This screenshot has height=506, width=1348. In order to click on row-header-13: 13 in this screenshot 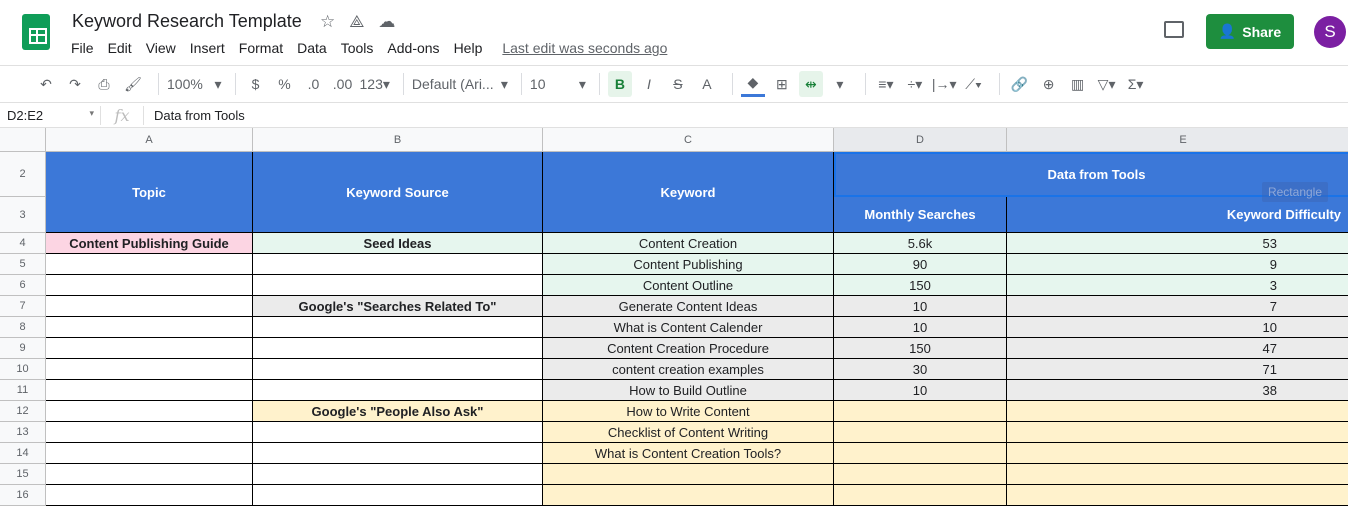, I will do `click(23, 432)`.